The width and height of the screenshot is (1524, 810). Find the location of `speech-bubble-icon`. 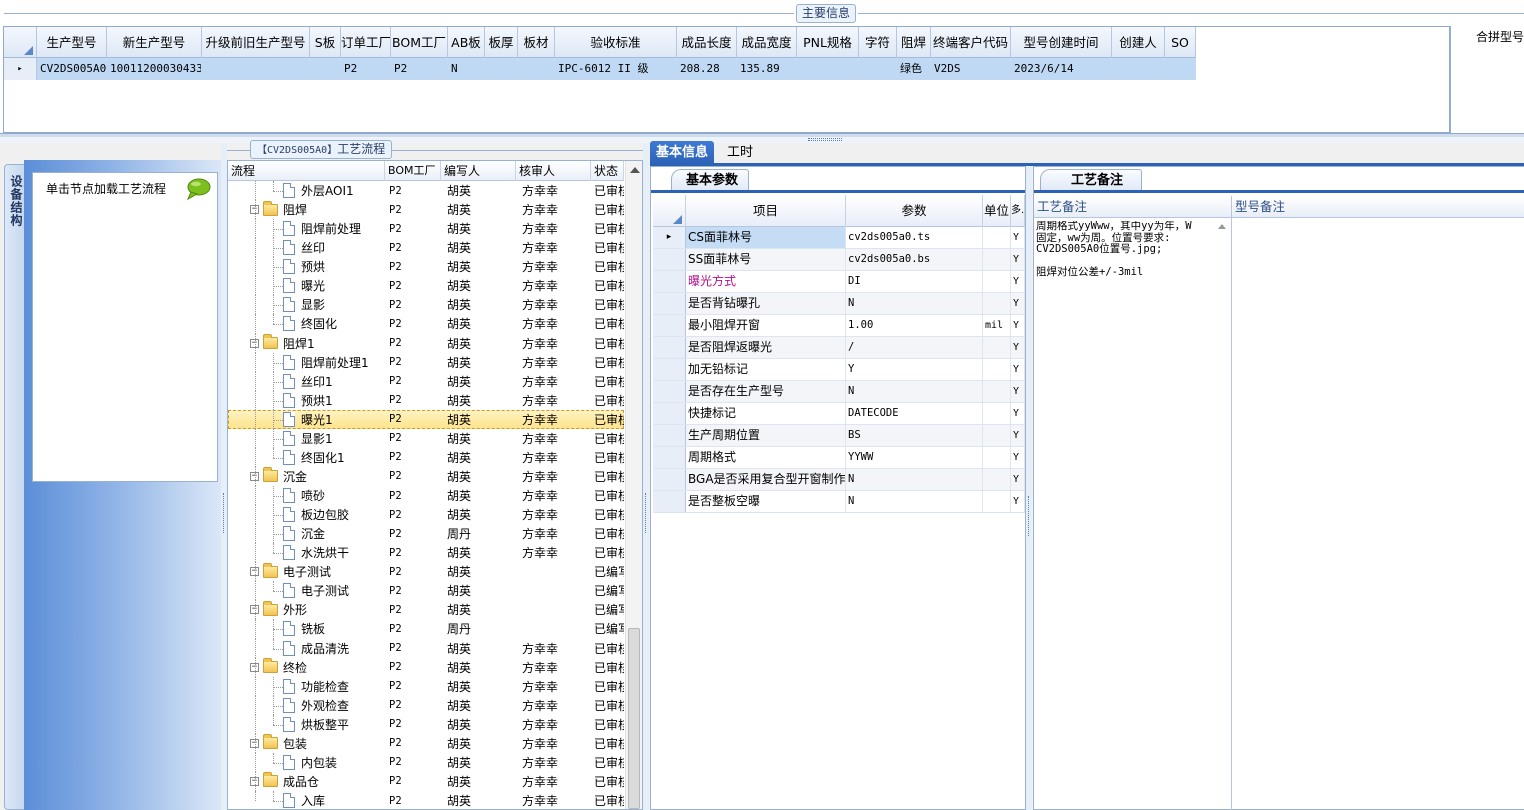

speech-bubble-icon is located at coordinates (198, 189).